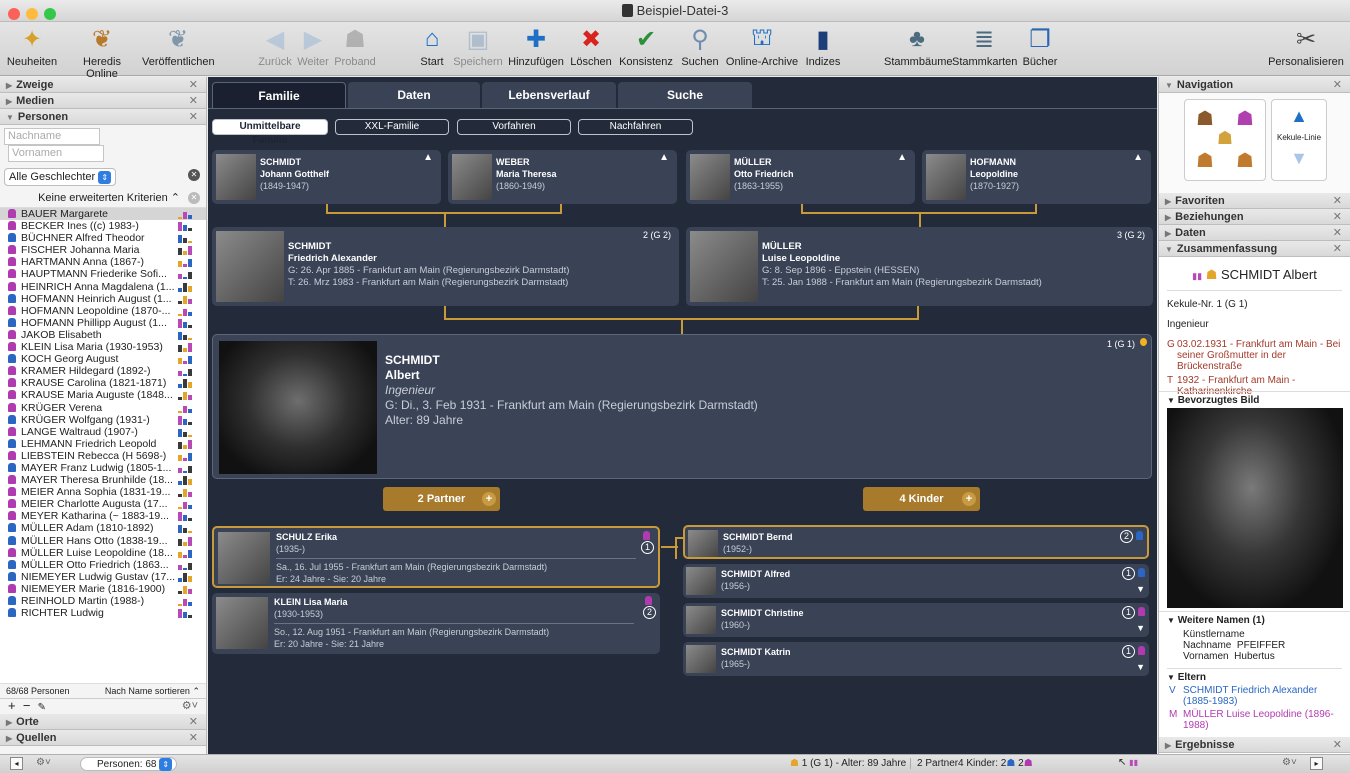 This screenshot has width=1350, height=773. I want to click on grandparent-card: WEBER Maria Theresa (1860-1949) ▲, so click(562, 177).